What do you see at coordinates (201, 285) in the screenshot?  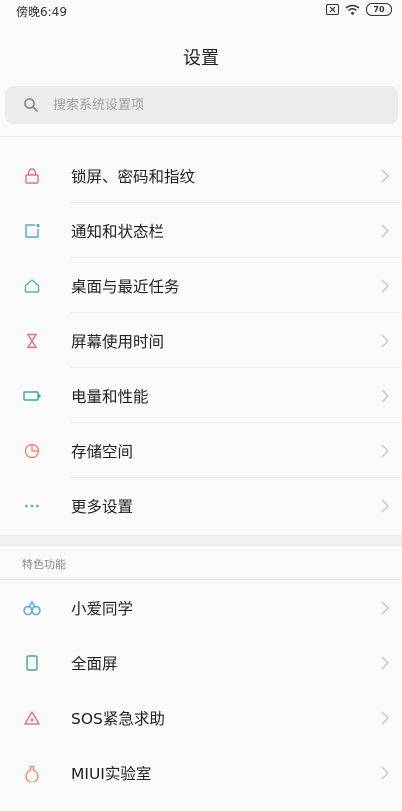 I see `settings-item-home-screen: 桌面与最近任务` at bounding box center [201, 285].